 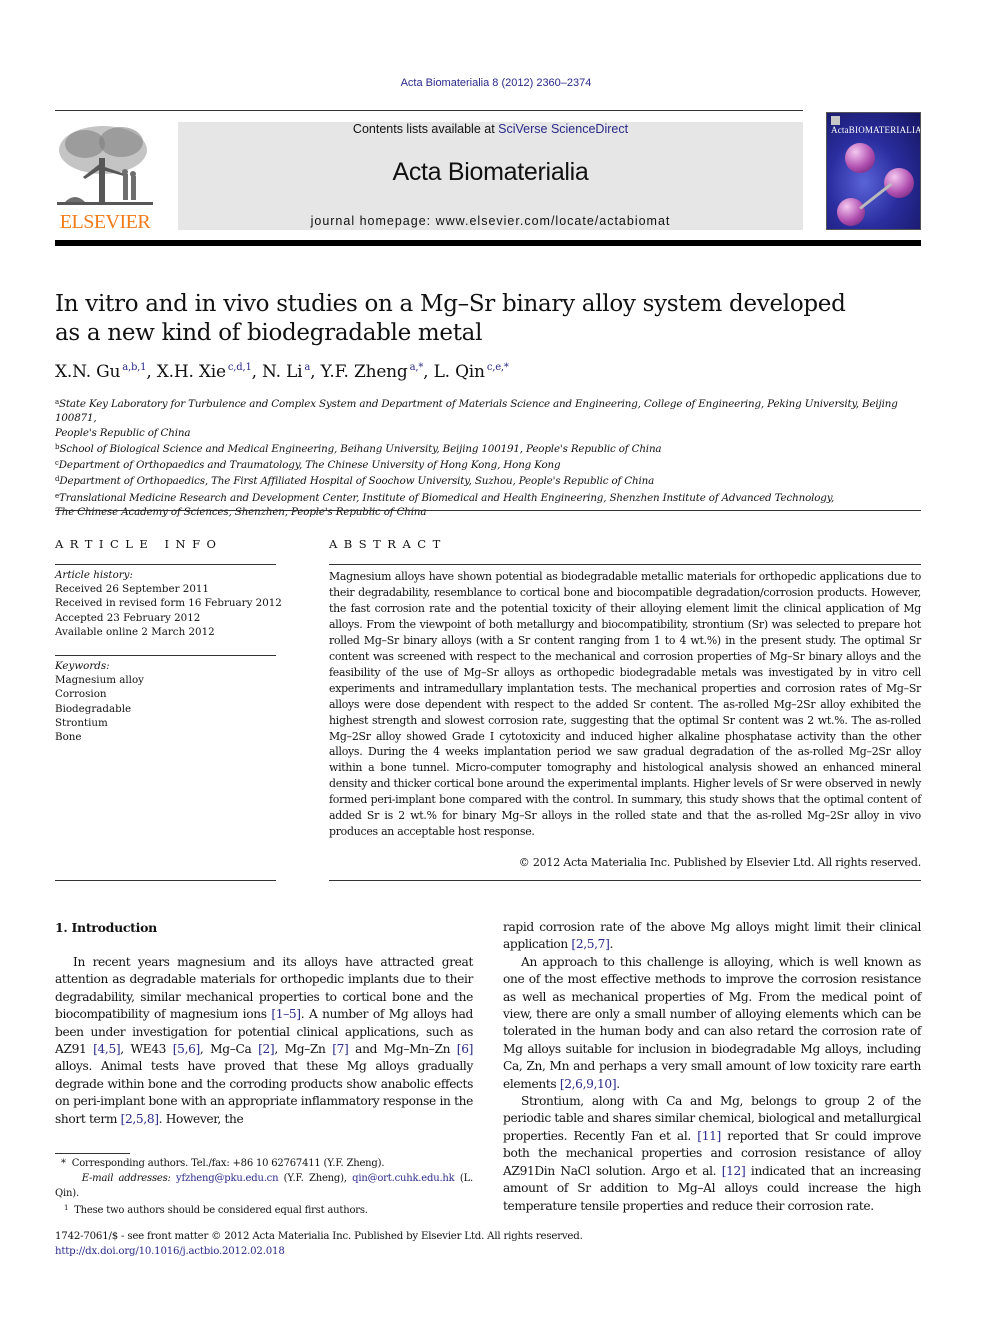 What do you see at coordinates (101, 372) in the screenshot?
I see `author: X.N. Gu a,b,1` at bounding box center [101, 372].